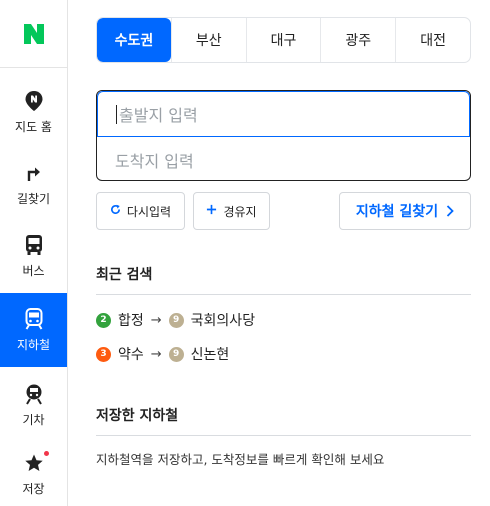 The height and width of the screenshot is (506, 490). Describe the element at coordinates (223, 321) in the screenshot. I see `station-name: 국회의사당` at that location.